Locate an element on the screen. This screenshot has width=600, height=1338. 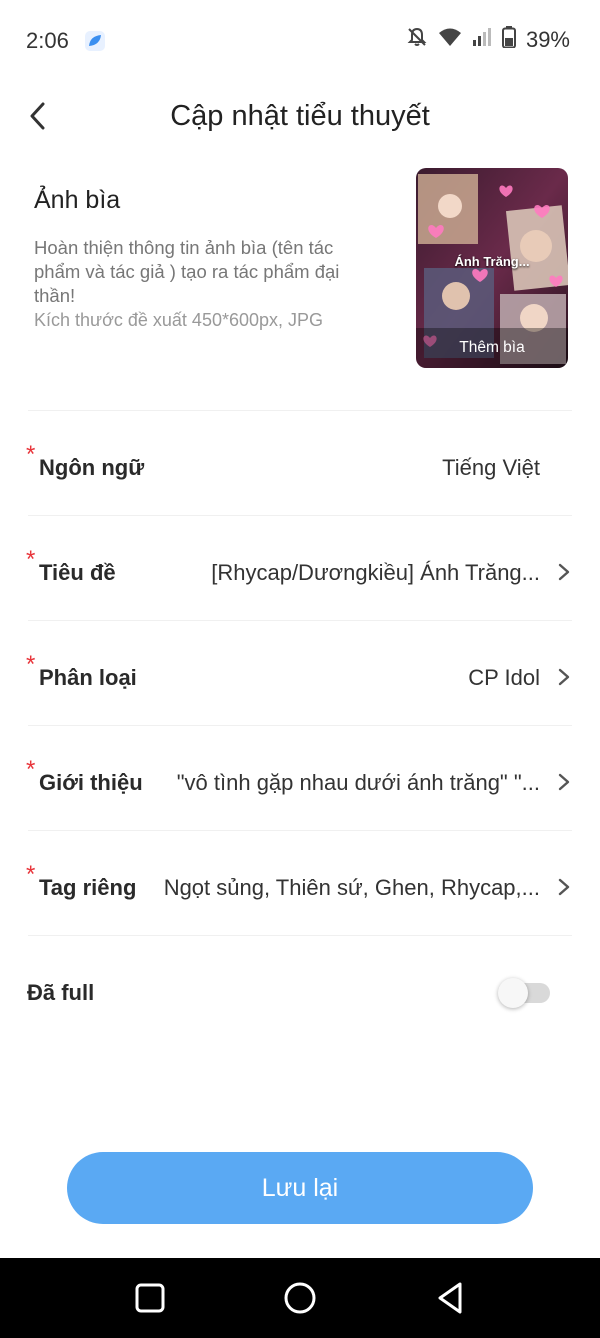
cover-image: Ánh Trăng... Thêm bìa is located at coordinates (492, 268).